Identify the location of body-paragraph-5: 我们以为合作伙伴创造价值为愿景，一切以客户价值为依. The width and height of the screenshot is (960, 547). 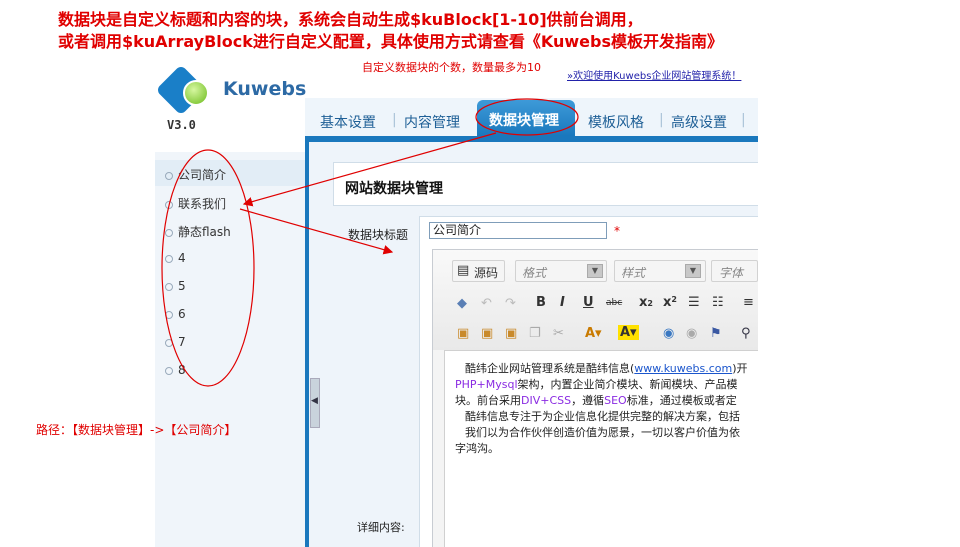
(602, 432).